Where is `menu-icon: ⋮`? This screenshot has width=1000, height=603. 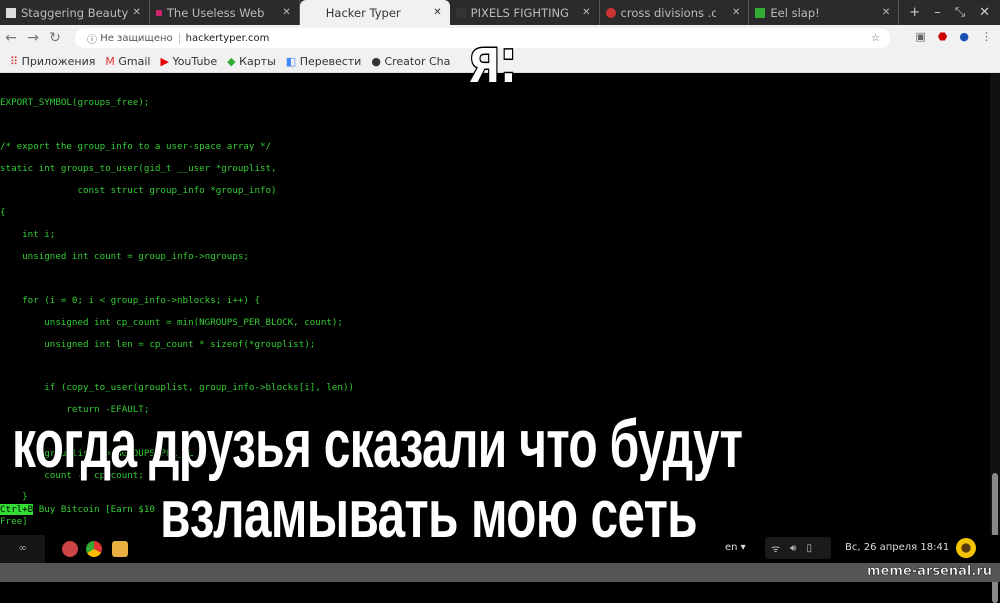 menu-icon: ⋮ is located at coordinates (986, 36).